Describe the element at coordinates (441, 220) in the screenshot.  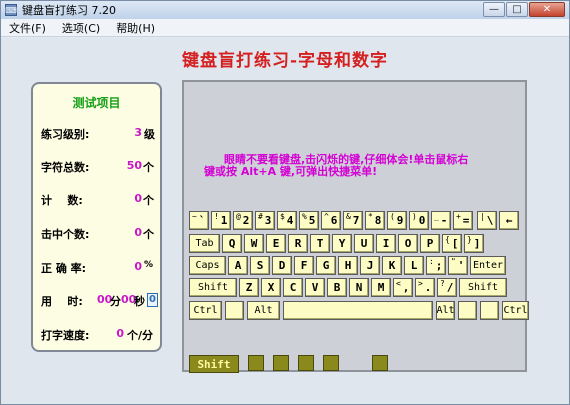
I see `key-row1-11-5f2d: _ -` at that location.